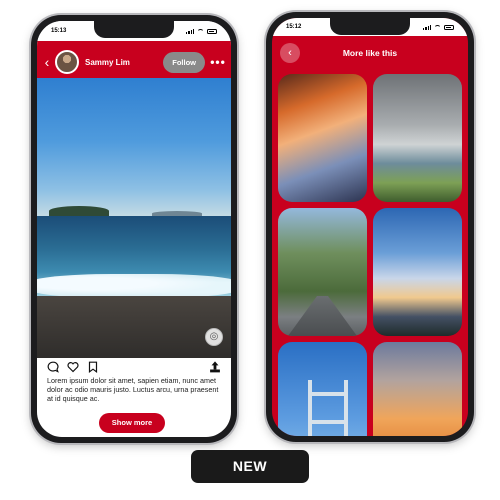 Image resolution: width=500 pixels, height=500 pixels. Describe the element at coordinates (73, 367) in the screenshot. I see `heart-icon` at that location.